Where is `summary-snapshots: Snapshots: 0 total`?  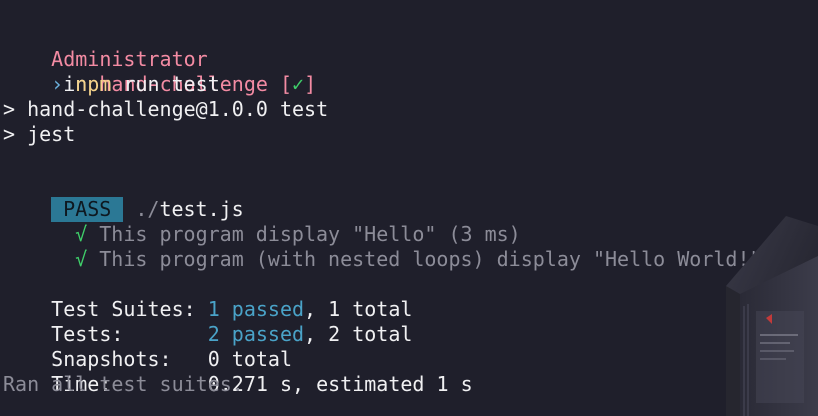
summary-snapshots: Snapshots: 0 total is located at coordinates (147, 346).